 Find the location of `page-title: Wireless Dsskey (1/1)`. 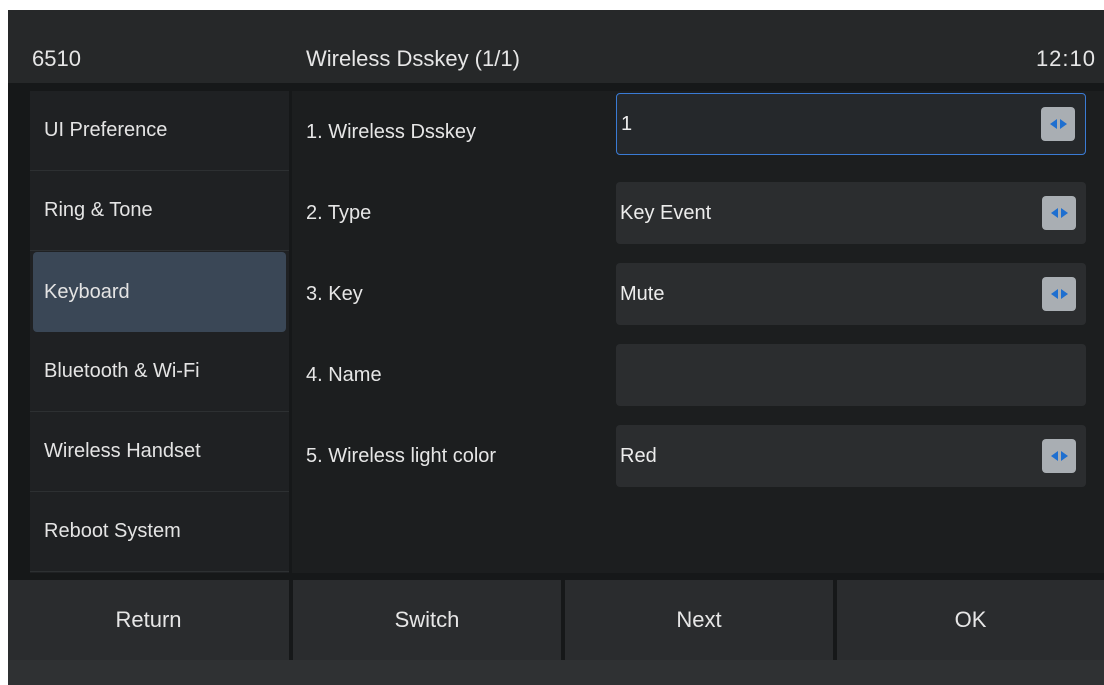

page-title: Wireless Dsskey (1/1) is located at coordinates (413, 58).